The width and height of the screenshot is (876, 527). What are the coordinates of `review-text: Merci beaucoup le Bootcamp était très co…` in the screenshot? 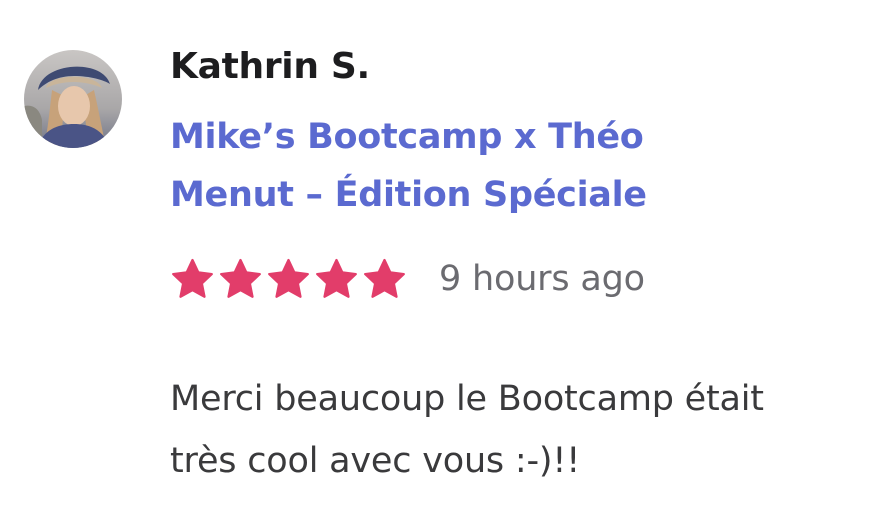 It's located at (467, 430).